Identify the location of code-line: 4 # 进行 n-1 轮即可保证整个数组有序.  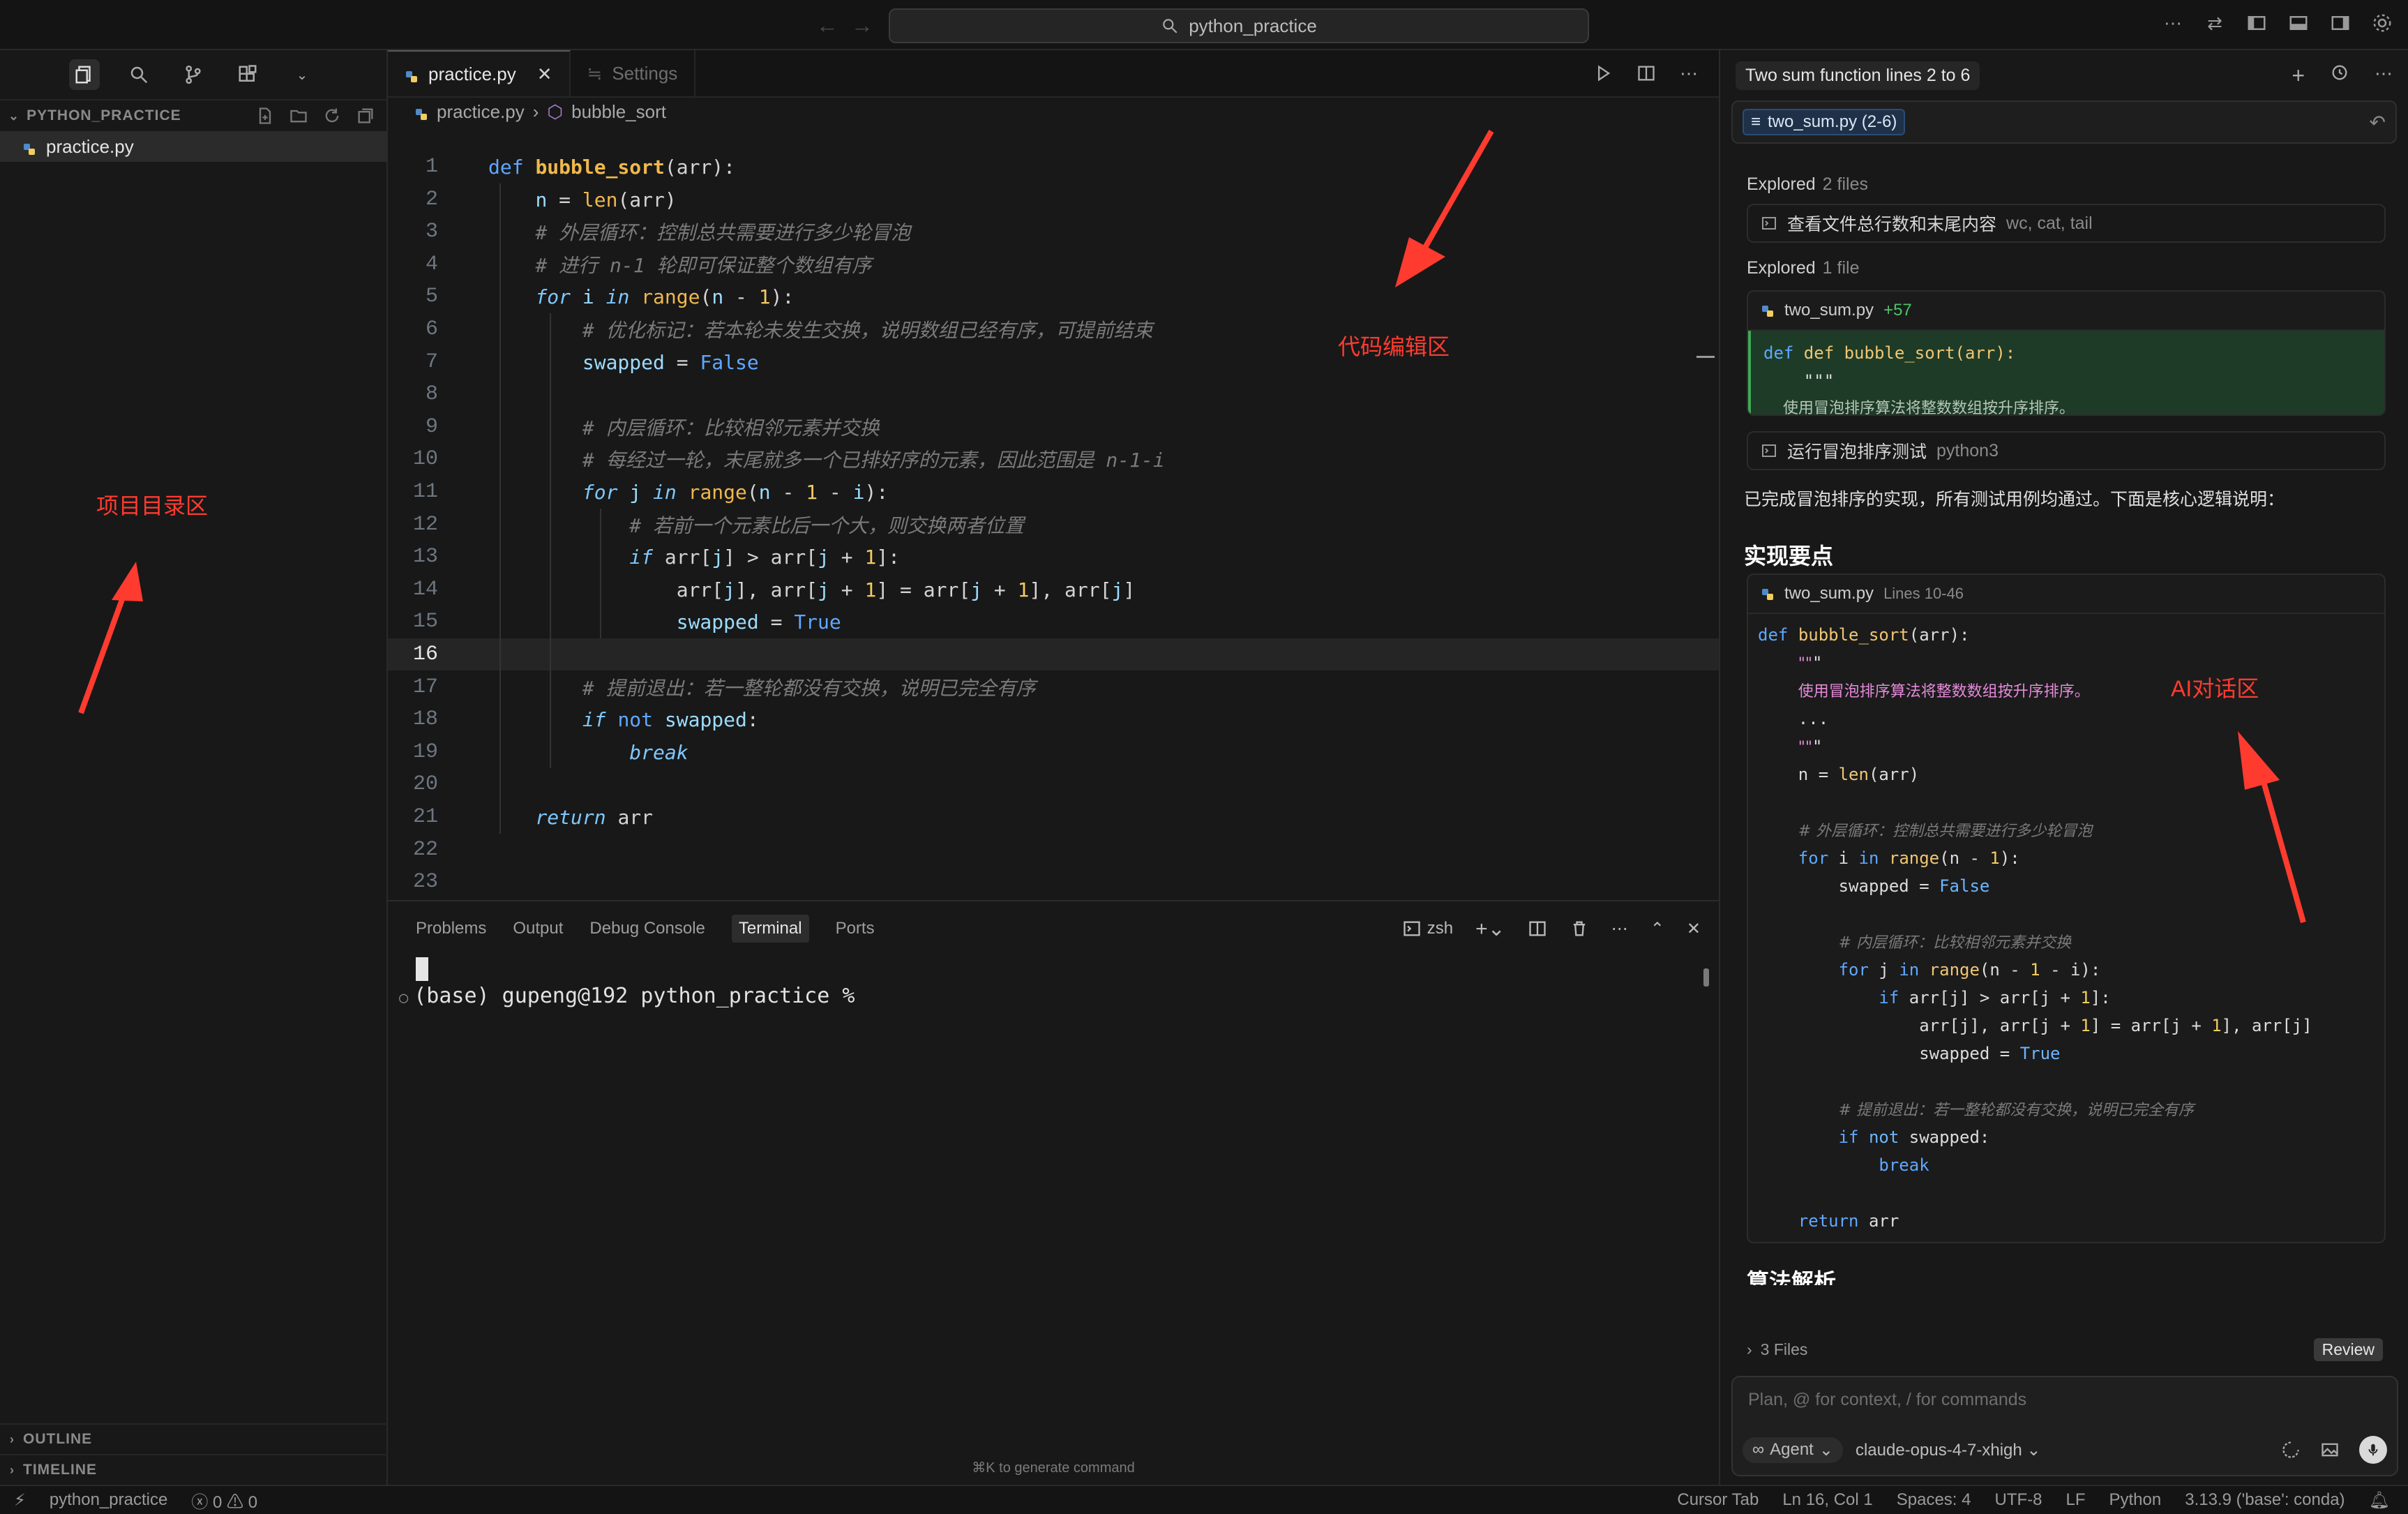
(1053, 264).